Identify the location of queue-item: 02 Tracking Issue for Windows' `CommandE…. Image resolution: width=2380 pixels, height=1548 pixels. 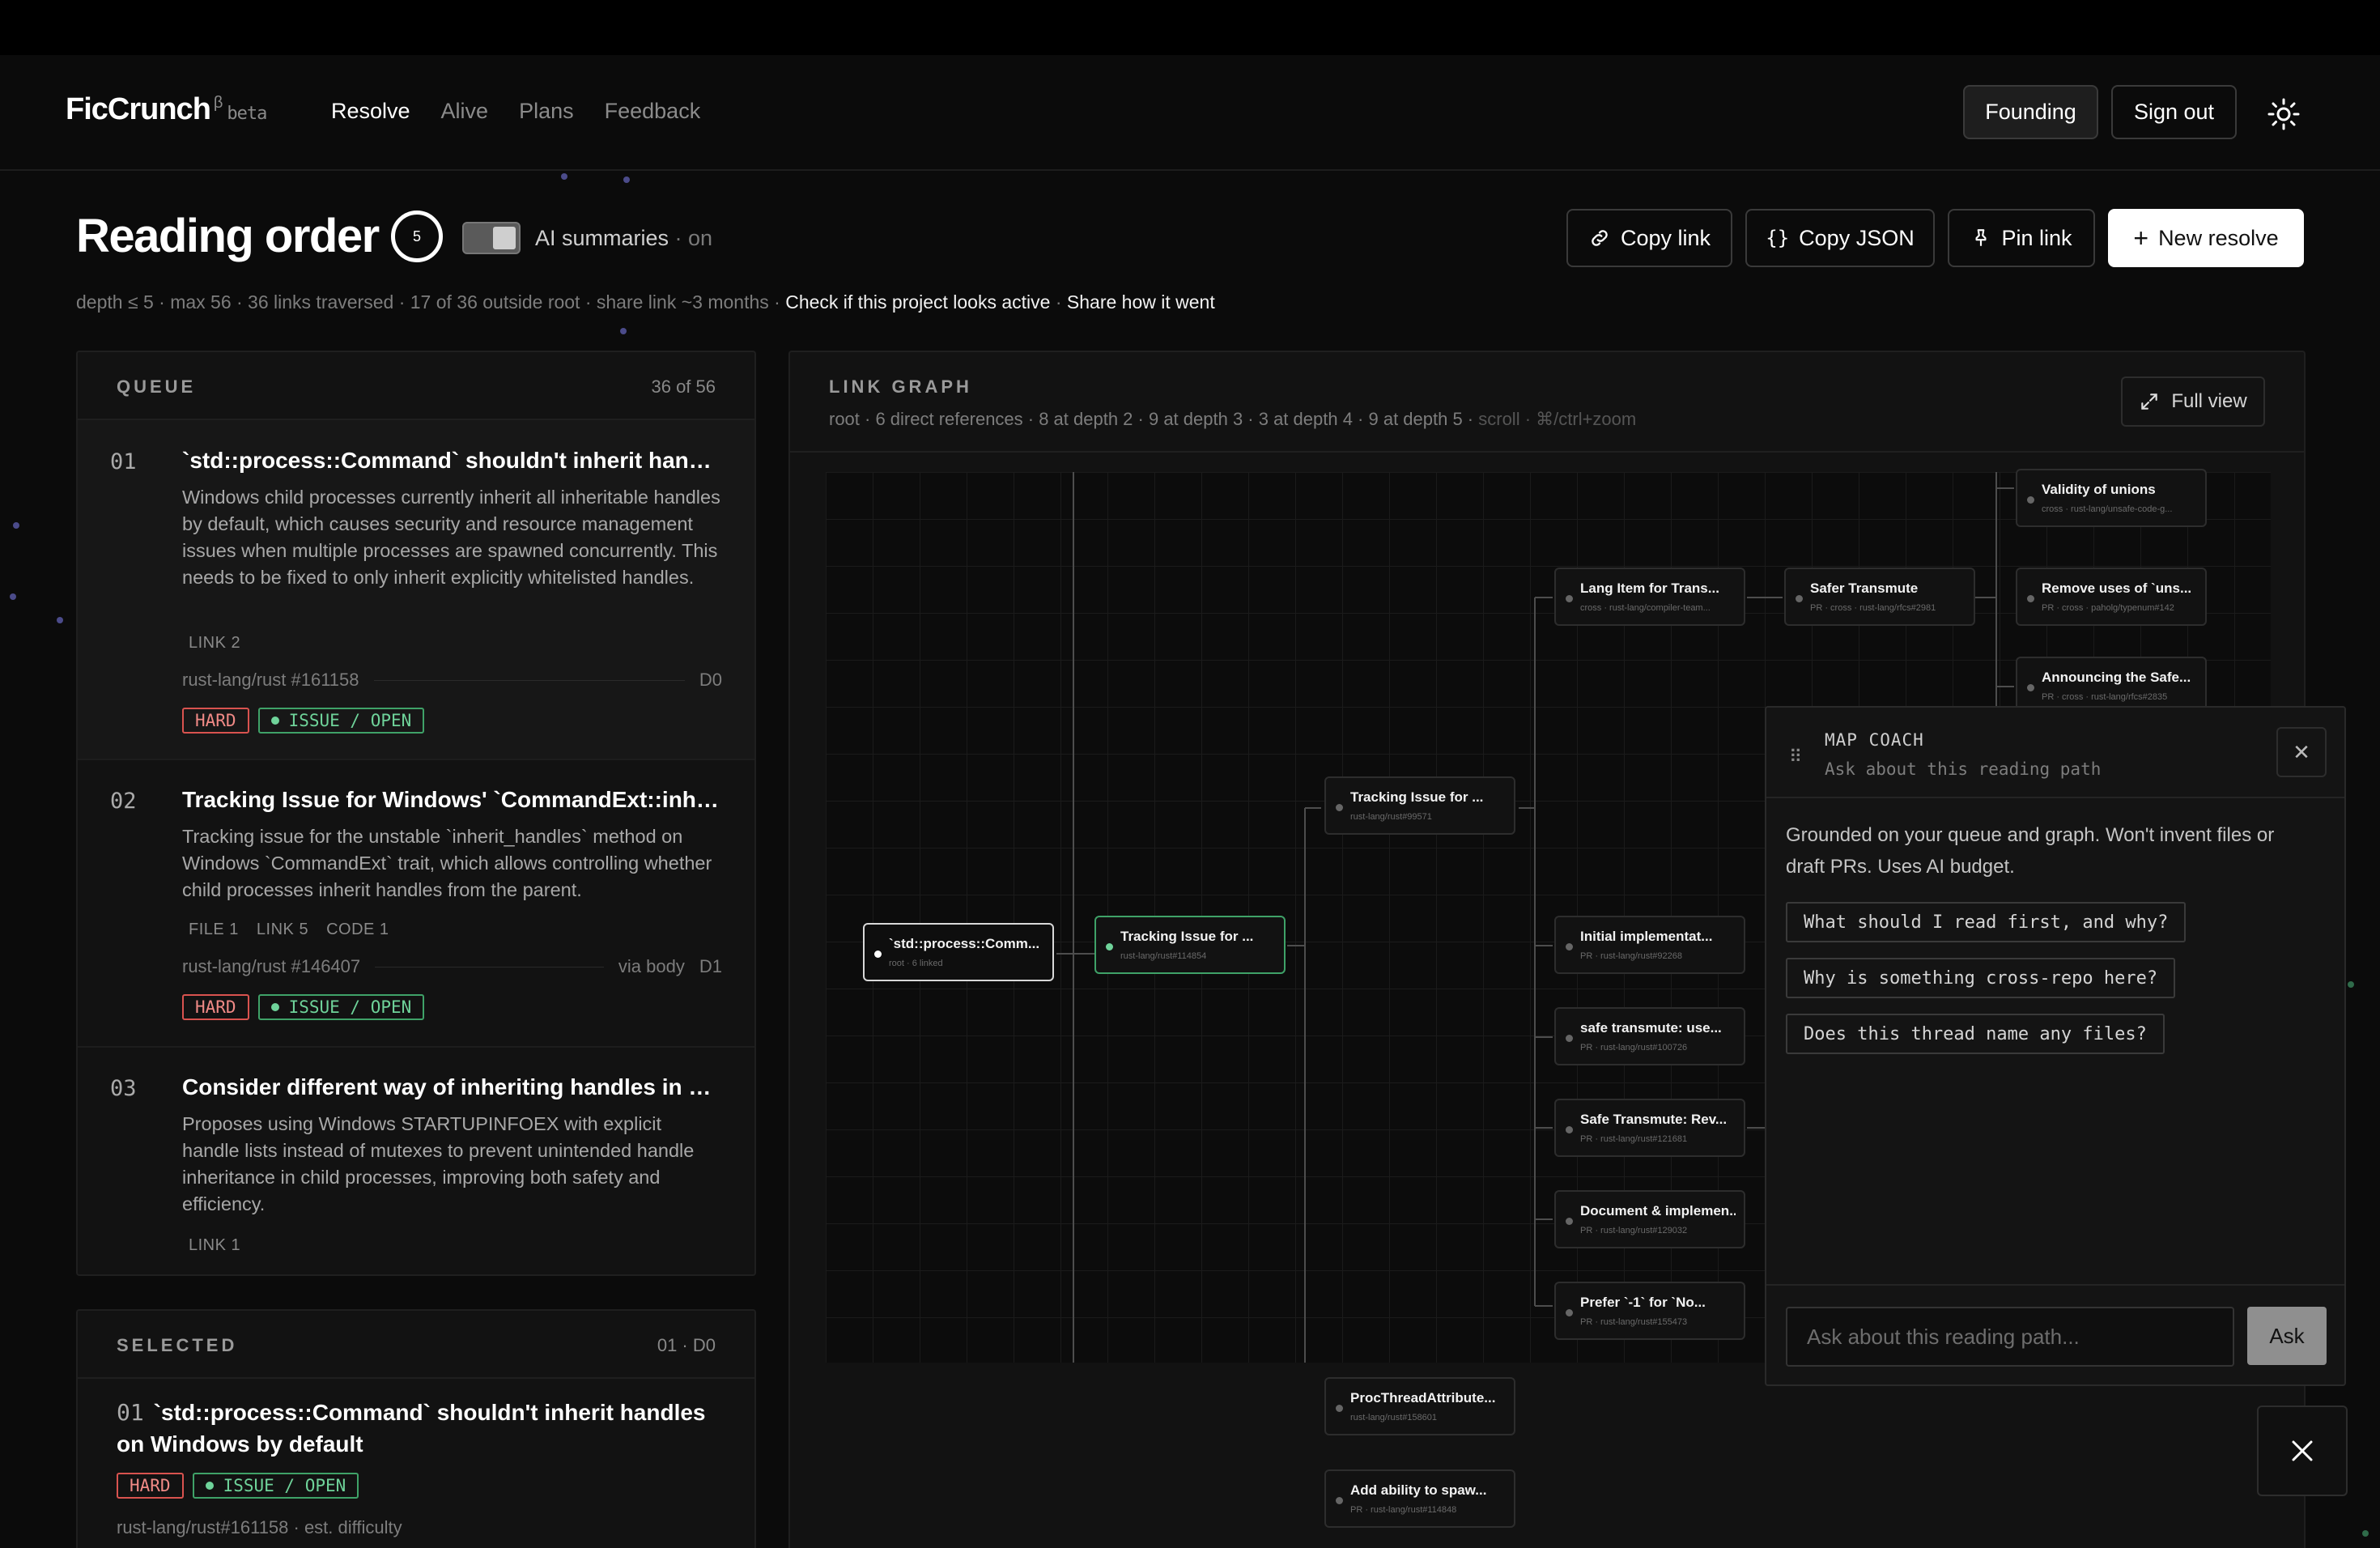
(416, 904).